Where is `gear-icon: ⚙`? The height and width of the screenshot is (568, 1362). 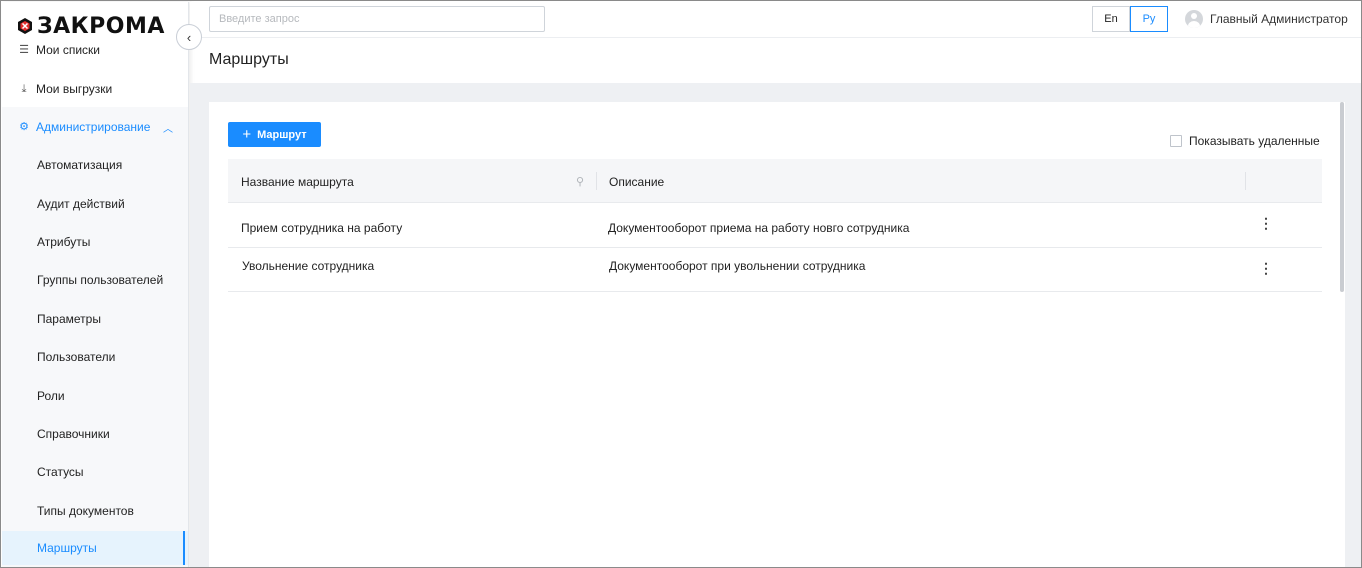
gear-icon: ⚙ is located at coordinates (24, 127).